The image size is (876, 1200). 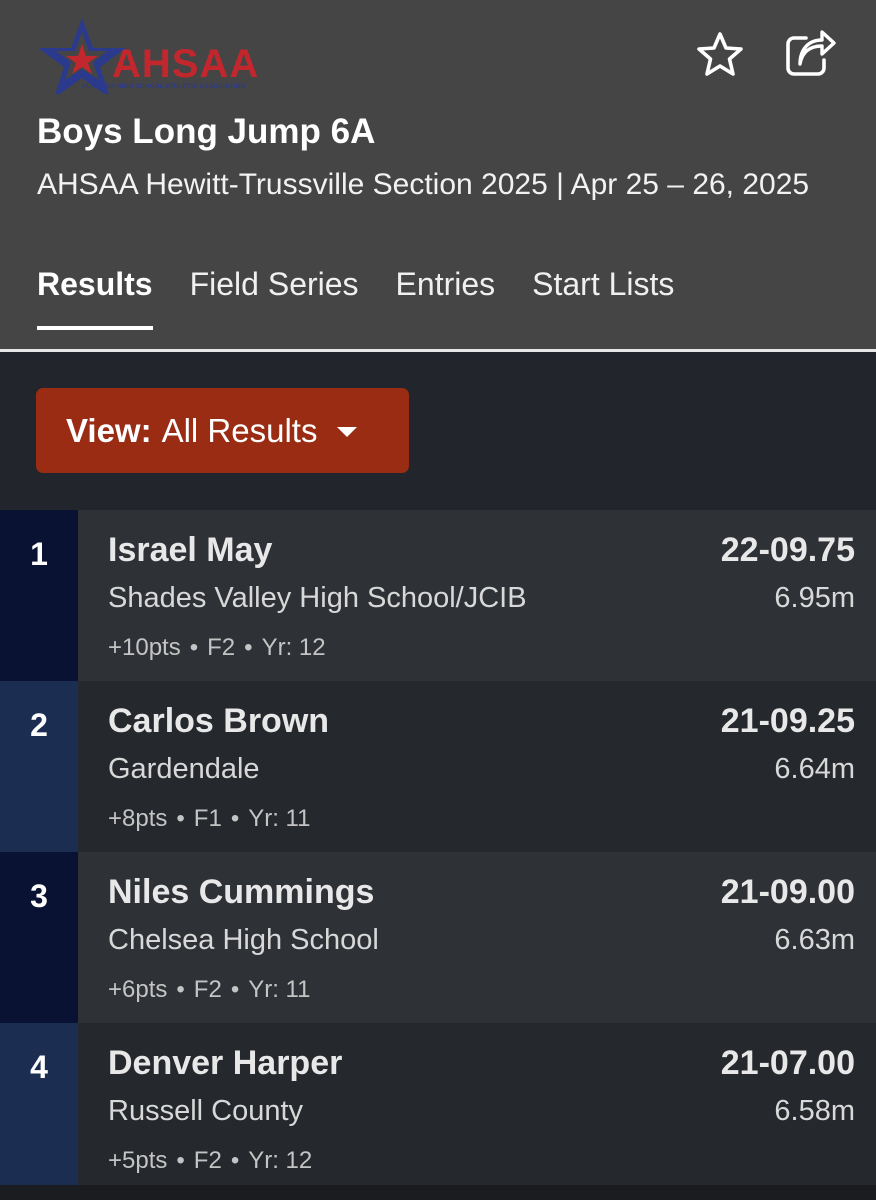 I want to click on school-name: Chelsea High School, so click(x=243, y=940).